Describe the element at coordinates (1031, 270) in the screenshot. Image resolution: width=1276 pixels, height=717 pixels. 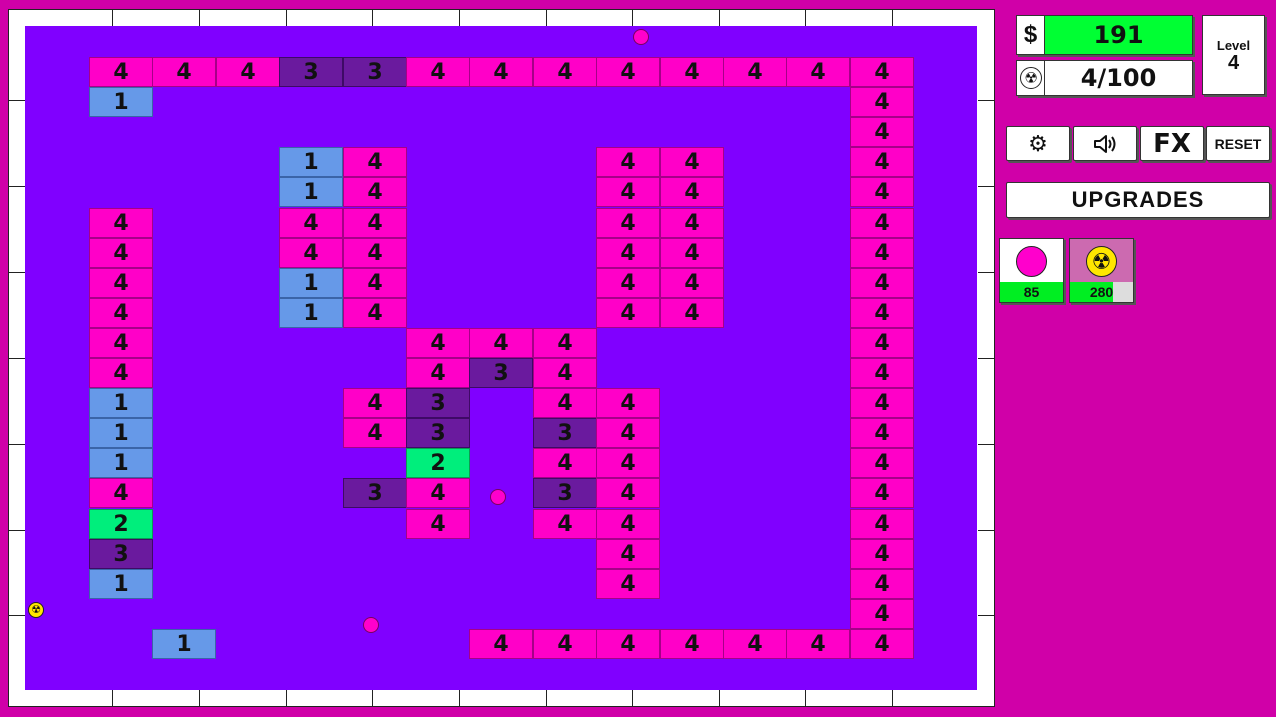
I see `buy-basic-ball-button: 85` at that location.